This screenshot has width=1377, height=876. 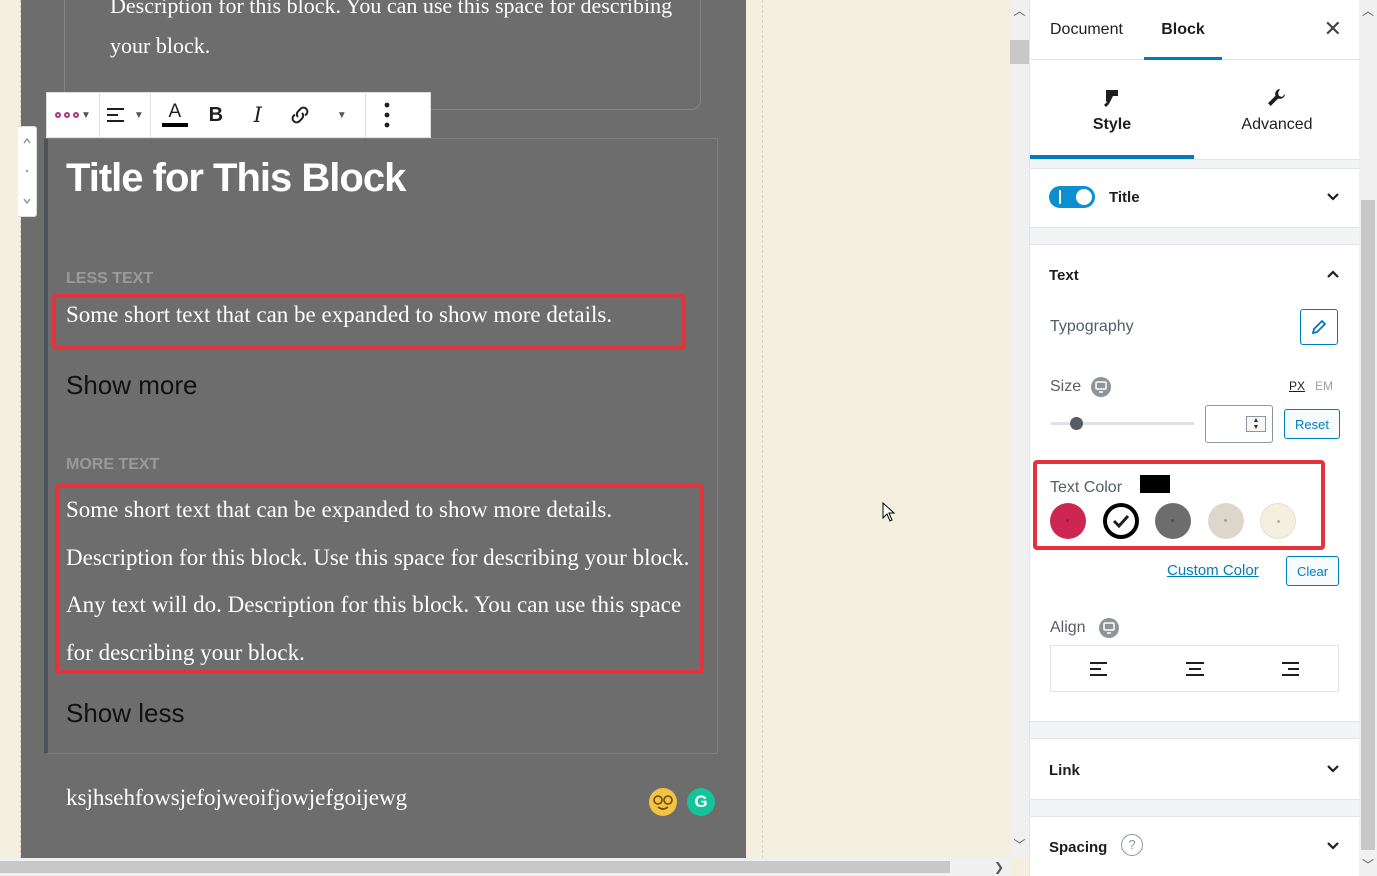 I want to click on align-center-button, so click(x=1195, y=668).